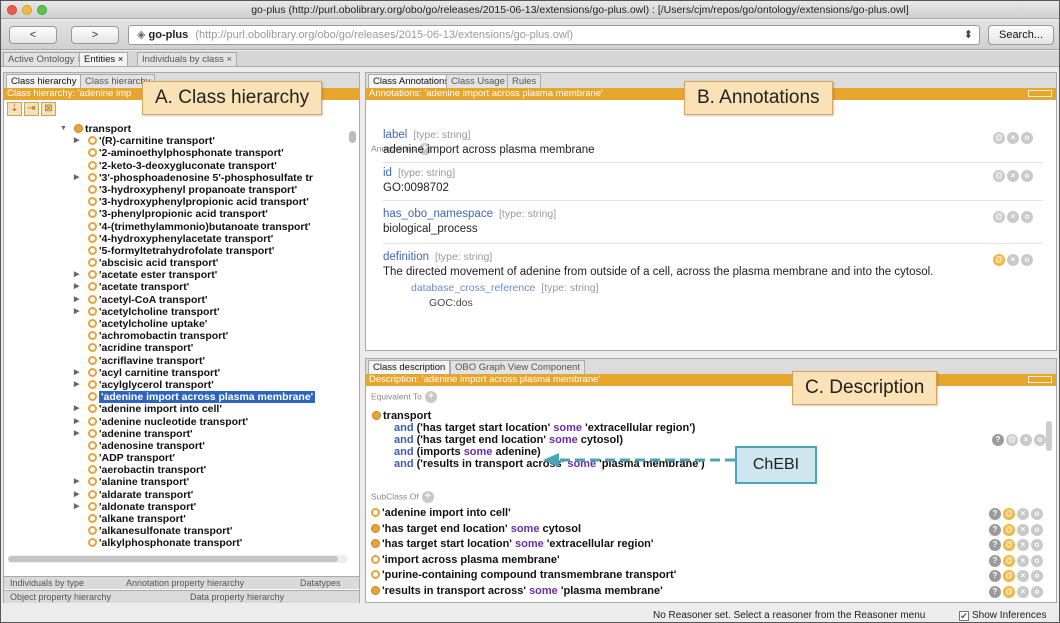  Describe the element at coordinates (176, 434) in the screenshot. I see `tree-node: ▶ 'adenine transport'` at that location.